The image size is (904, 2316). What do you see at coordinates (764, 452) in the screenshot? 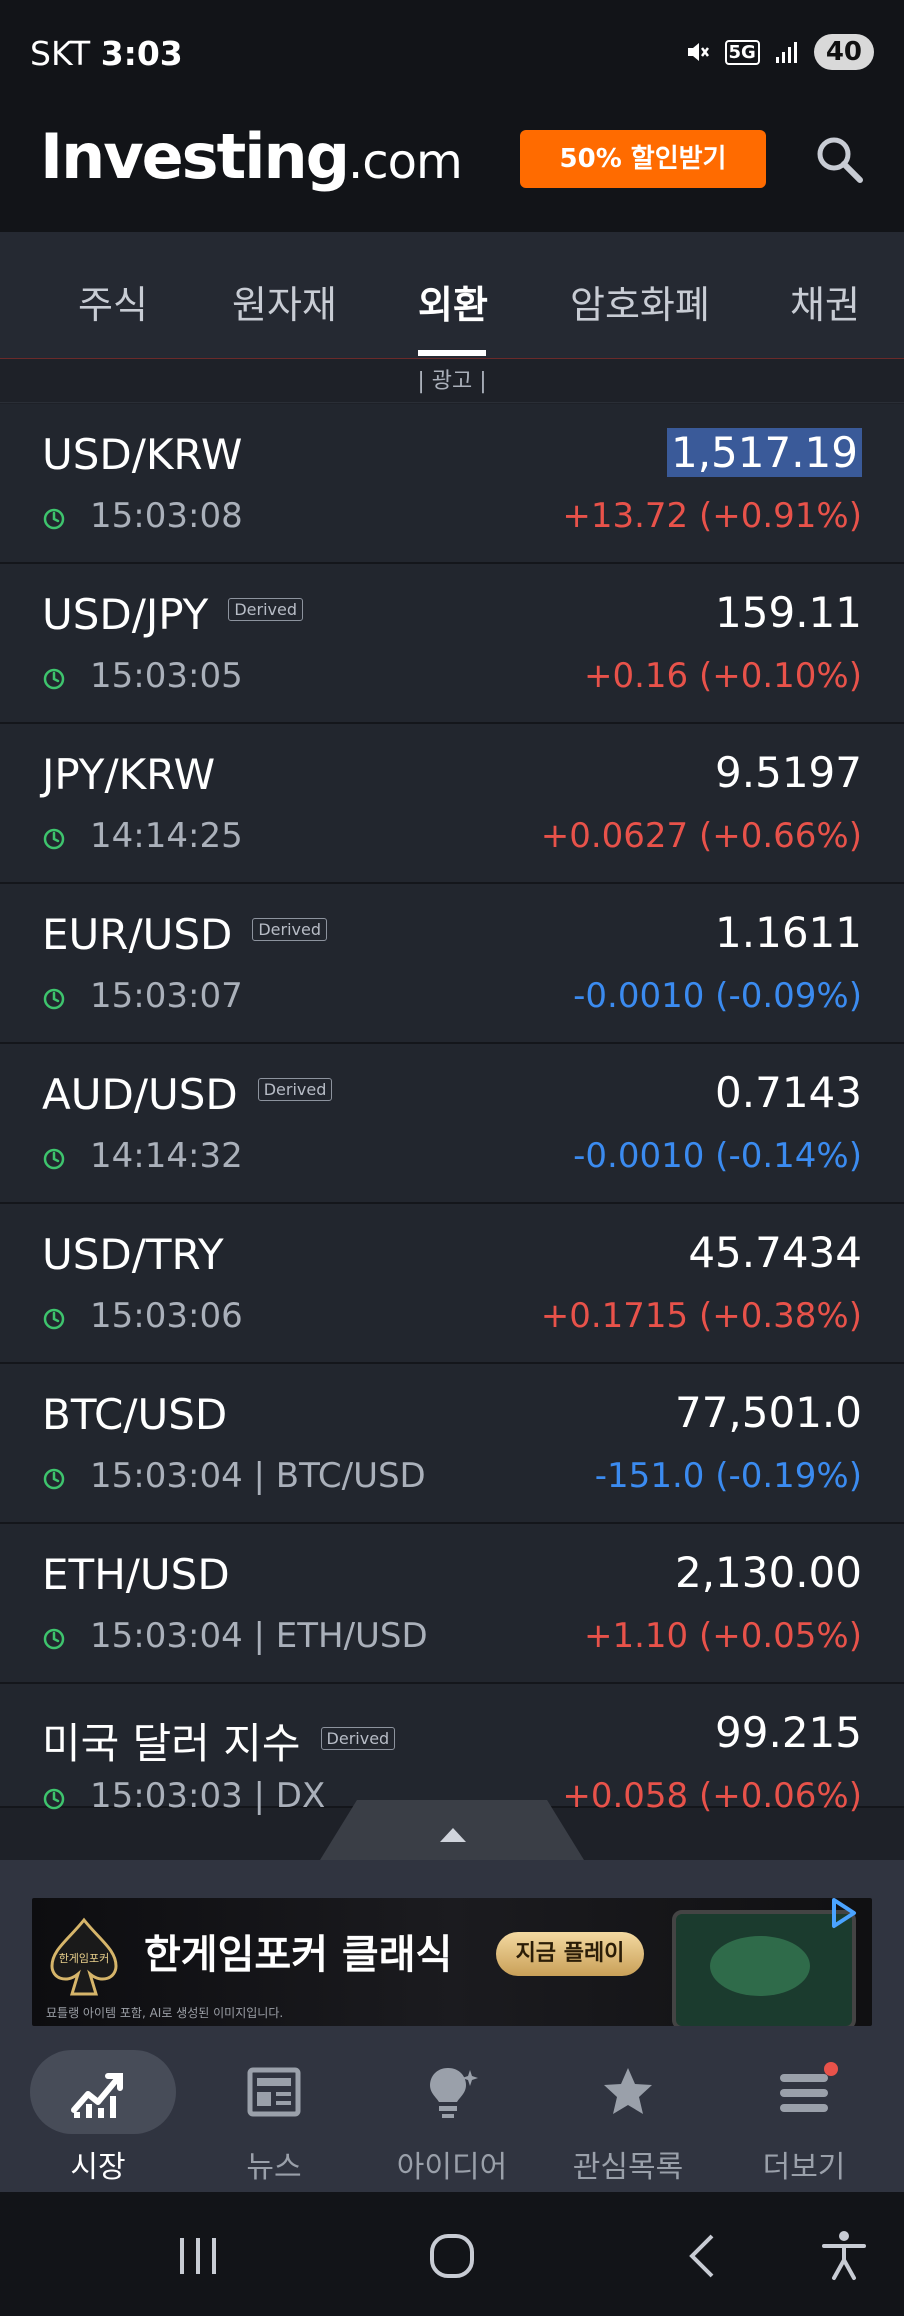
I see `quote-price: 1,517.19` at bounding box center [764, 452].